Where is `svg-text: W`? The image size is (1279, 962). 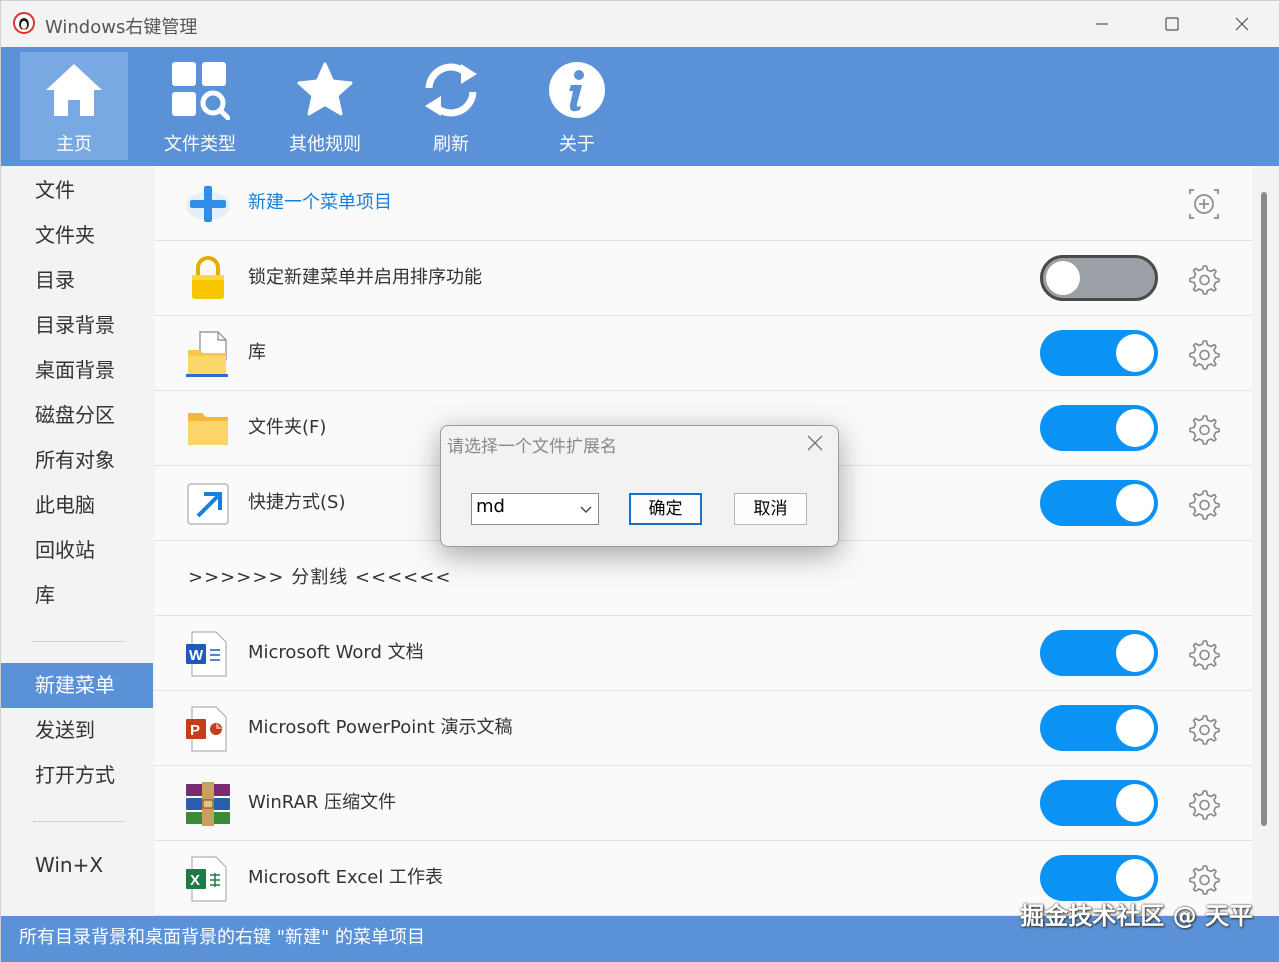 svg-text: W is located at coordinates (196, 655).